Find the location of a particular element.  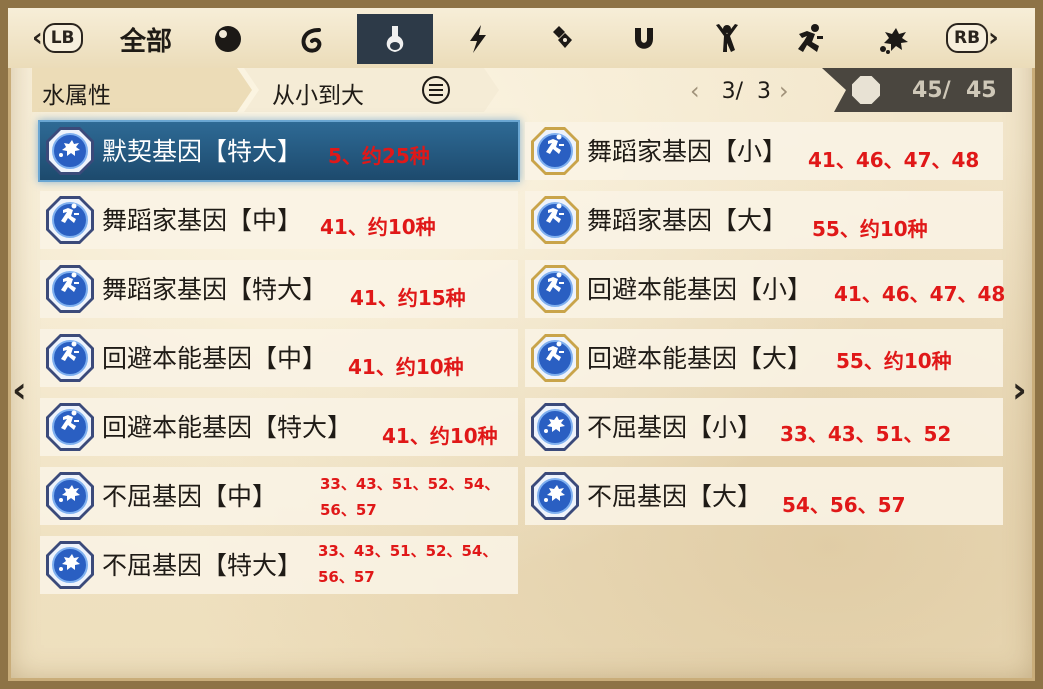

rb-label: RB is located at coordinates (967, 38).